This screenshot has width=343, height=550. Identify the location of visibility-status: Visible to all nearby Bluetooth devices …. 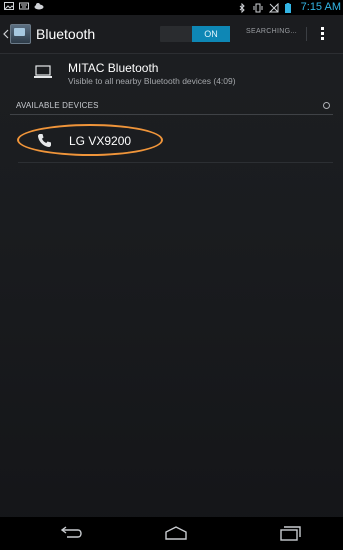
(152, 81).